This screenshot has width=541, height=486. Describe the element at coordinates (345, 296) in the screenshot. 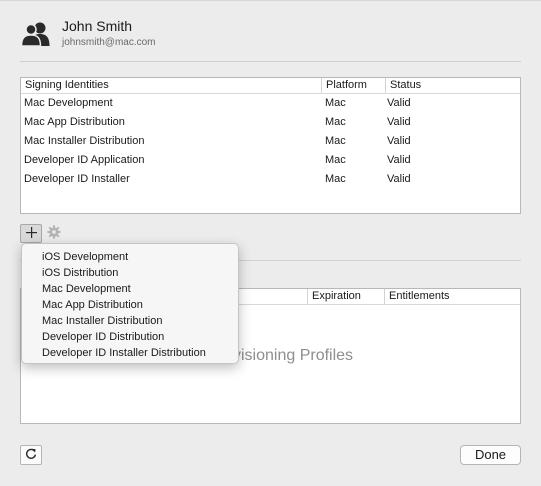

I see `column-header-expiration: Expiration` at that location.